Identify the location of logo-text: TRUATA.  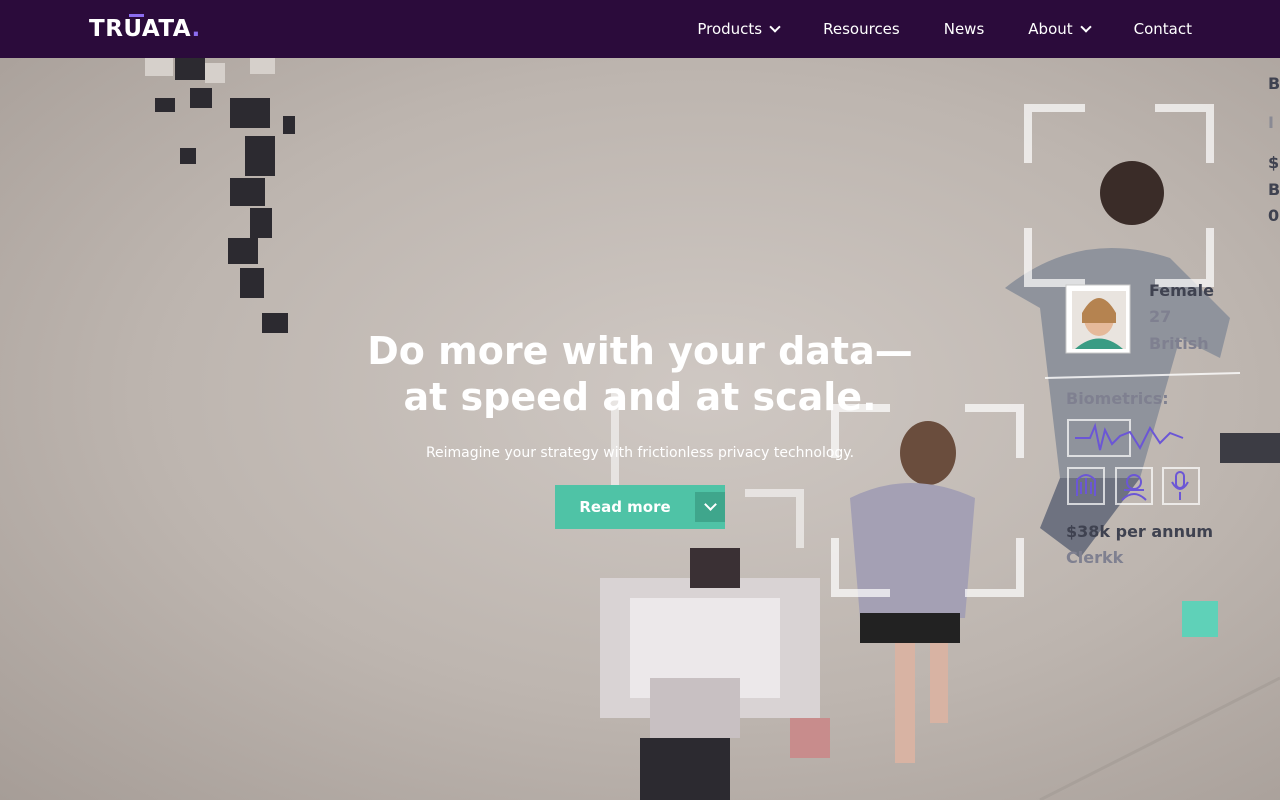
(140, 29).